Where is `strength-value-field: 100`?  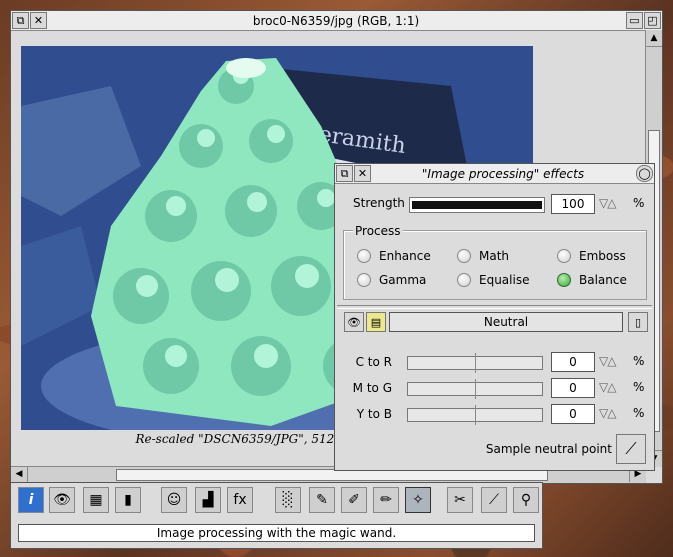 strength-value-field: 100 is located at coordinates (573, 204).